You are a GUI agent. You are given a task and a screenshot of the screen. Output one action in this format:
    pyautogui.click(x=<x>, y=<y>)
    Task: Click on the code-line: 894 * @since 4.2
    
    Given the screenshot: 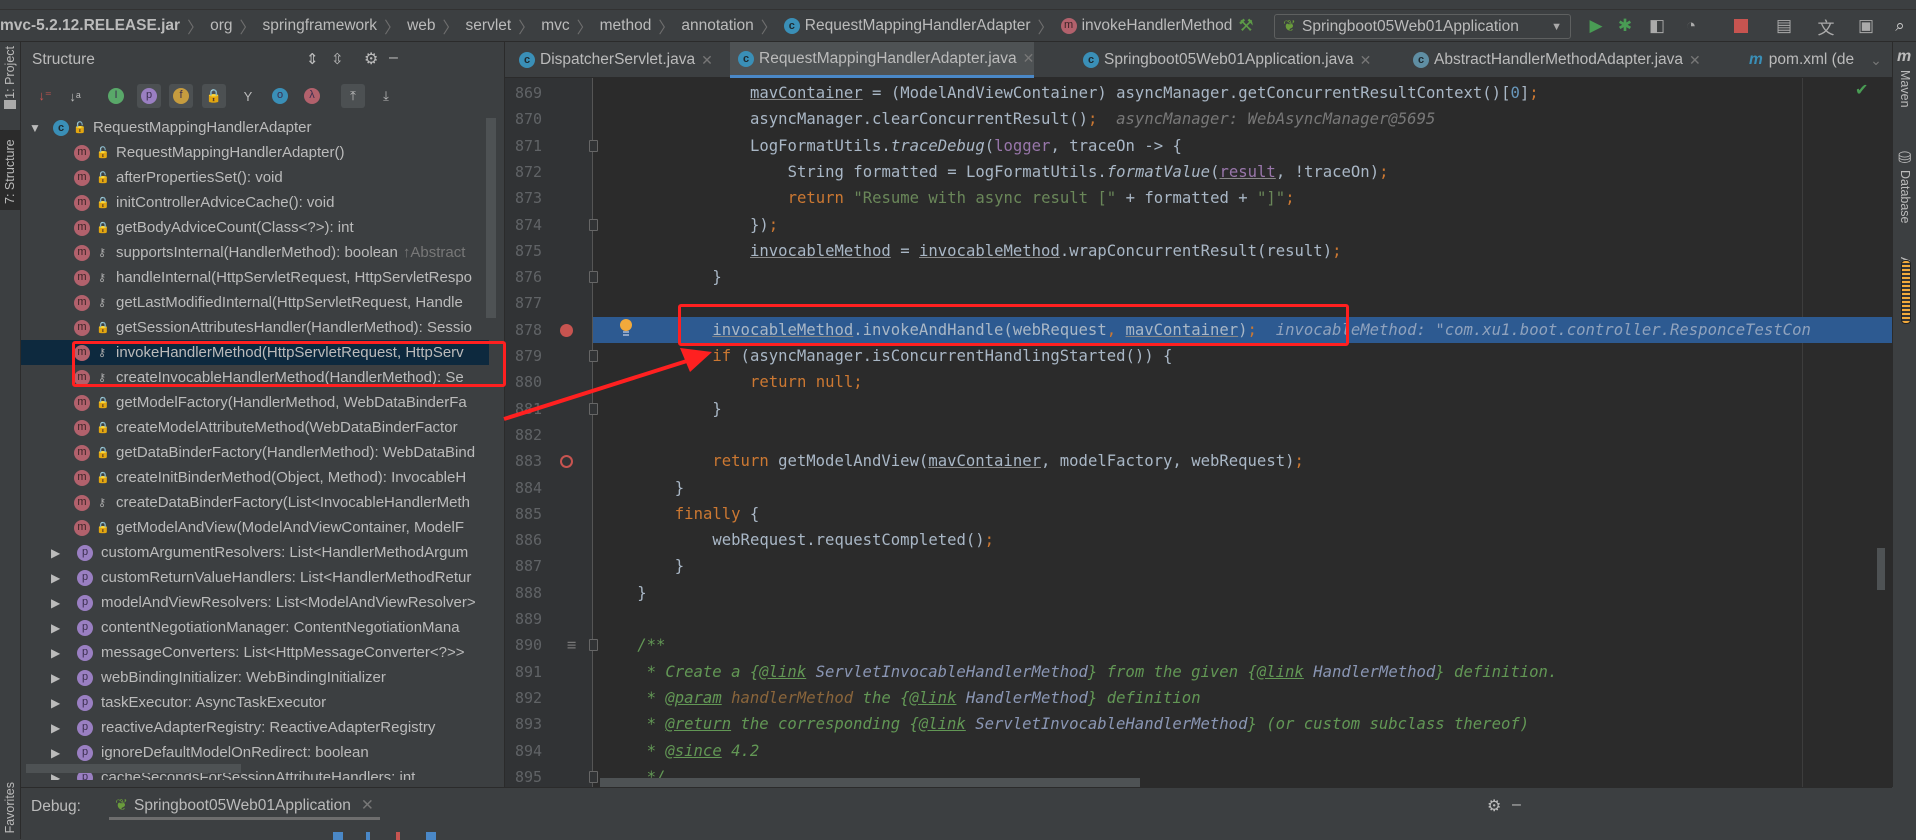 What is the action you would take?
    pyautogui.click(x=1198, y=751)
    